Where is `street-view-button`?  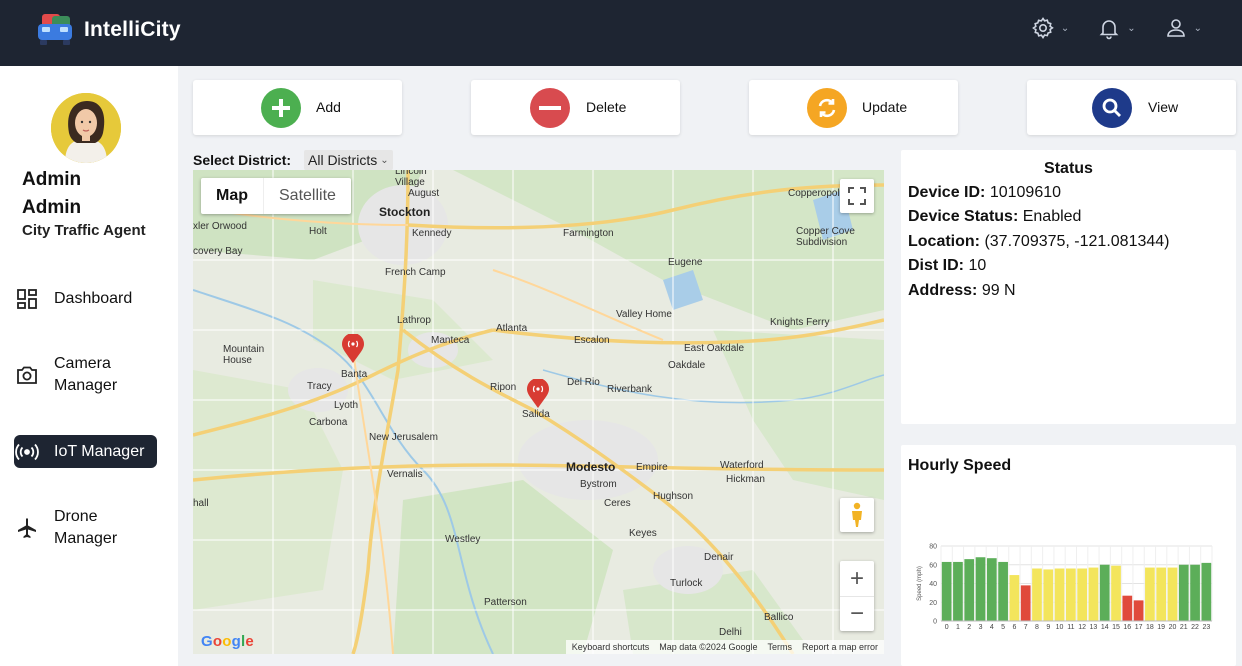
street-view-button is located at coordinates (857, 515).